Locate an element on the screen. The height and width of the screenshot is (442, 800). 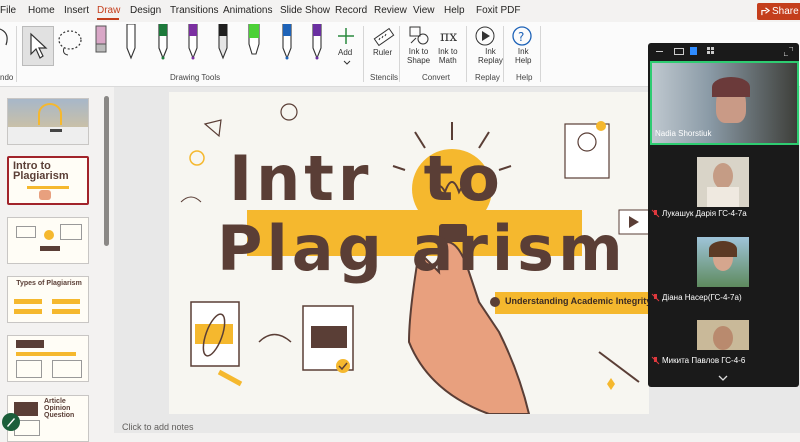
add-pen-icon is located at coordinates (346, 36).